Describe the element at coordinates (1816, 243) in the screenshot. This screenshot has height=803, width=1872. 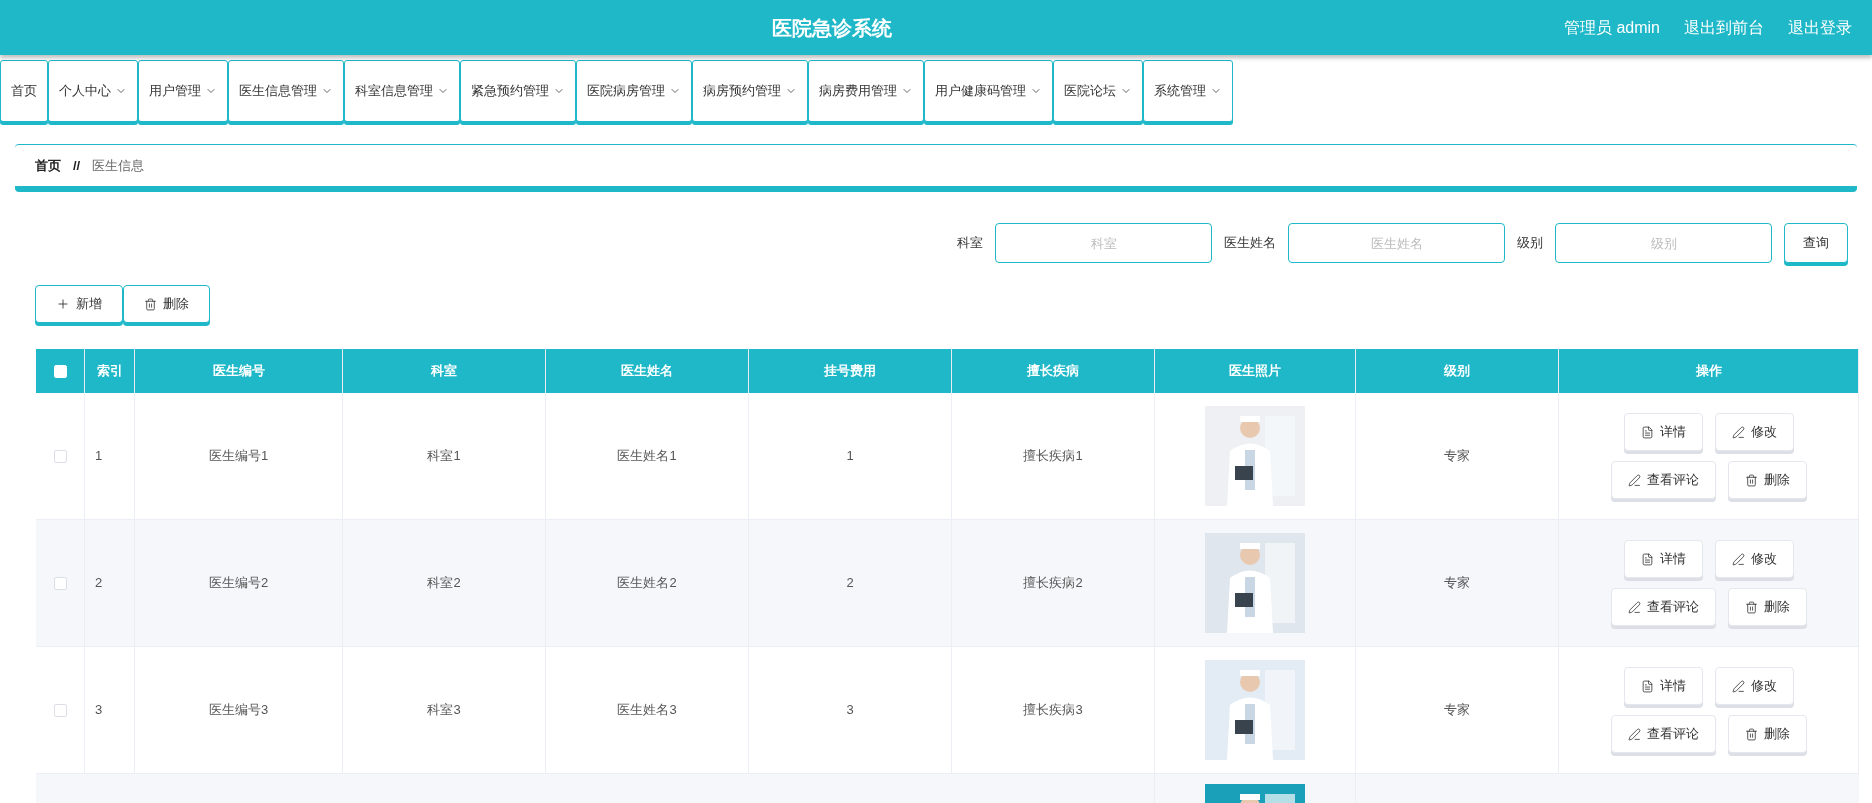
I see `query-button: 查询` at that location.